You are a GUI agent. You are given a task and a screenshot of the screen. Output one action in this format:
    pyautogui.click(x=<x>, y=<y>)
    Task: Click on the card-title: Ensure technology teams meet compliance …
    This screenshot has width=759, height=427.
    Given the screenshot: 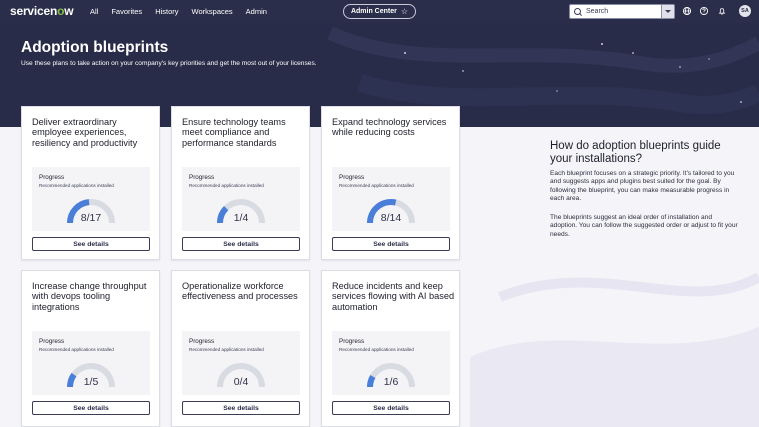 What is the action you would take?
    pyautogui.click(x=234, y=132)
    